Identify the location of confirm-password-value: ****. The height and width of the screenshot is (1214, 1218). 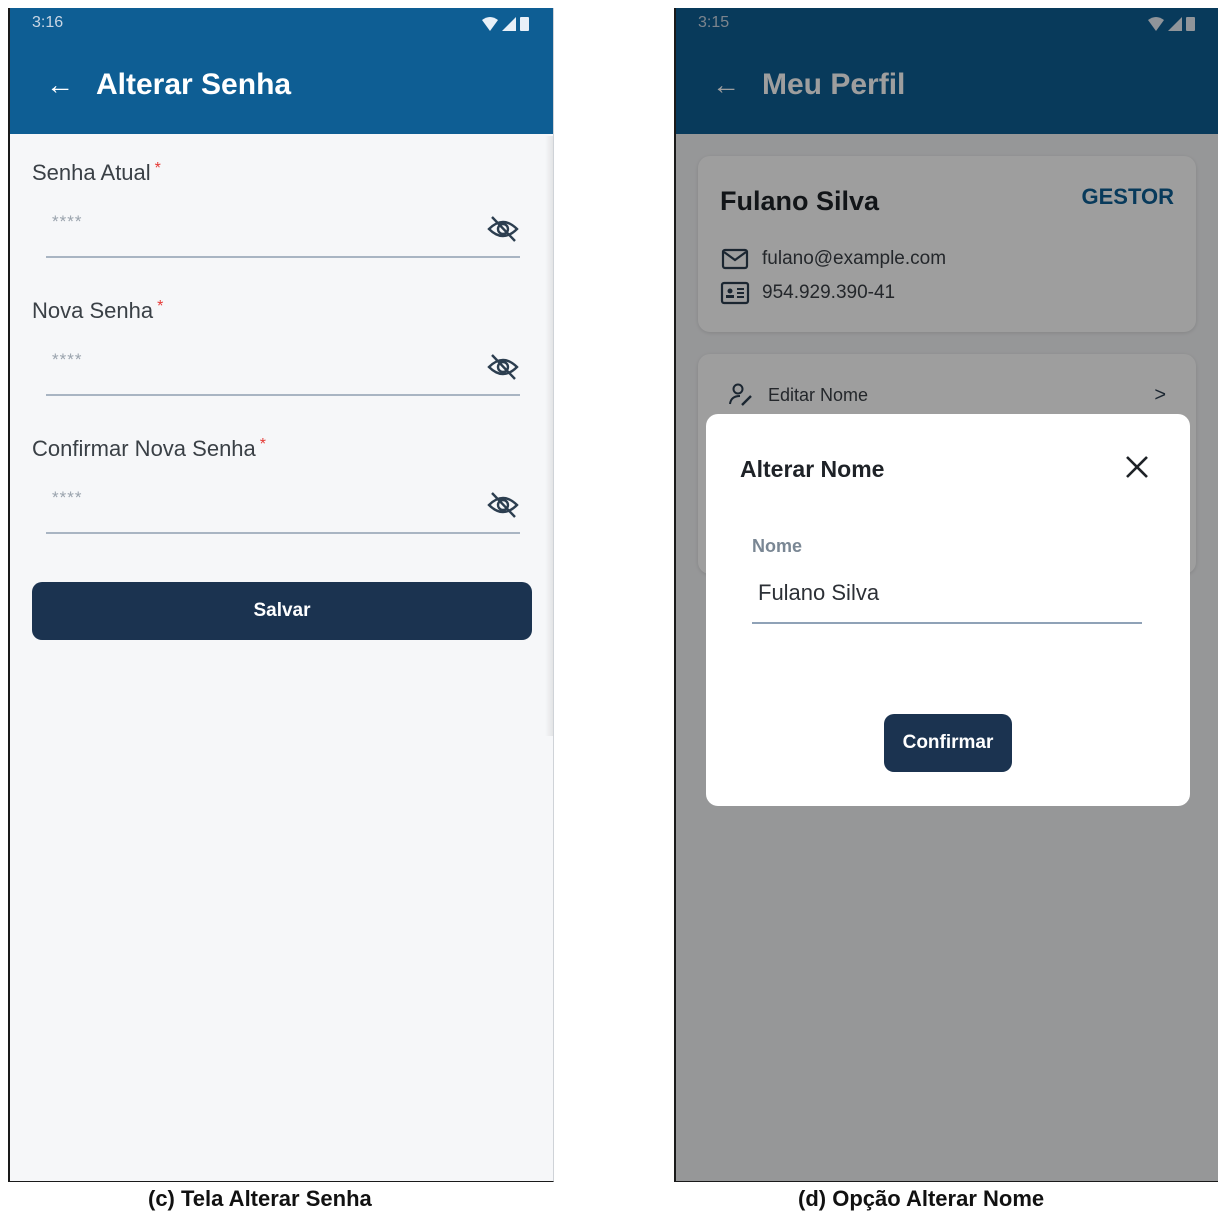
(67, 497).